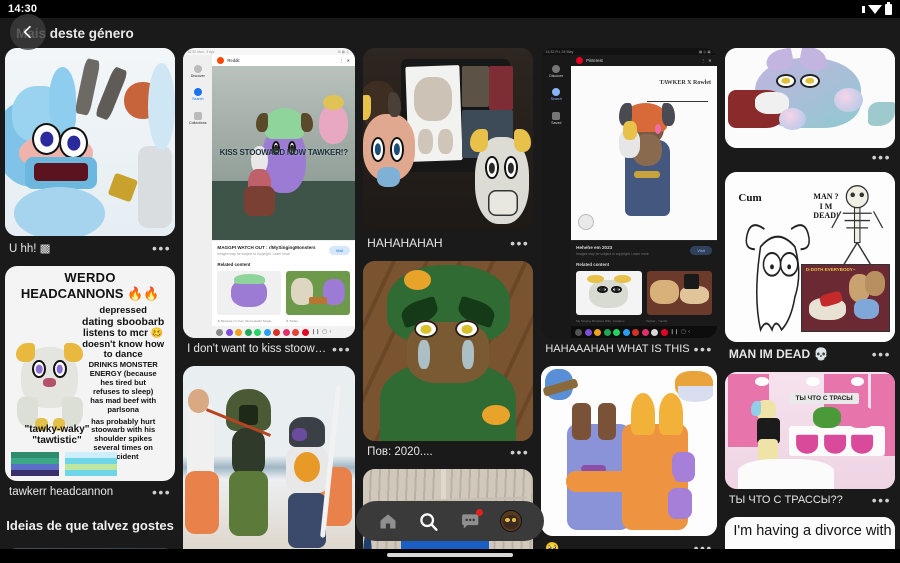 The height and width of the screenshot is (563, 900). What do you see at coordinates (198, 118) in the screenshot?
I see `rail-item-collections: Collections` at bounding box center [198, 118].